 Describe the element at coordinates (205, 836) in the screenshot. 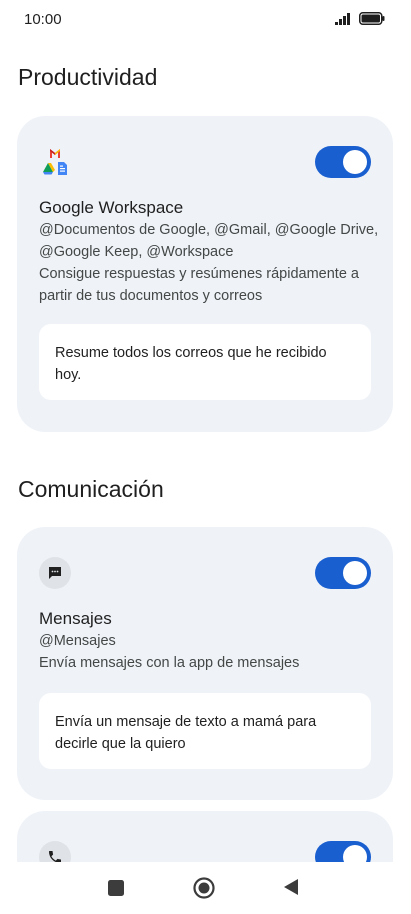

I see `card-phone` at that location.